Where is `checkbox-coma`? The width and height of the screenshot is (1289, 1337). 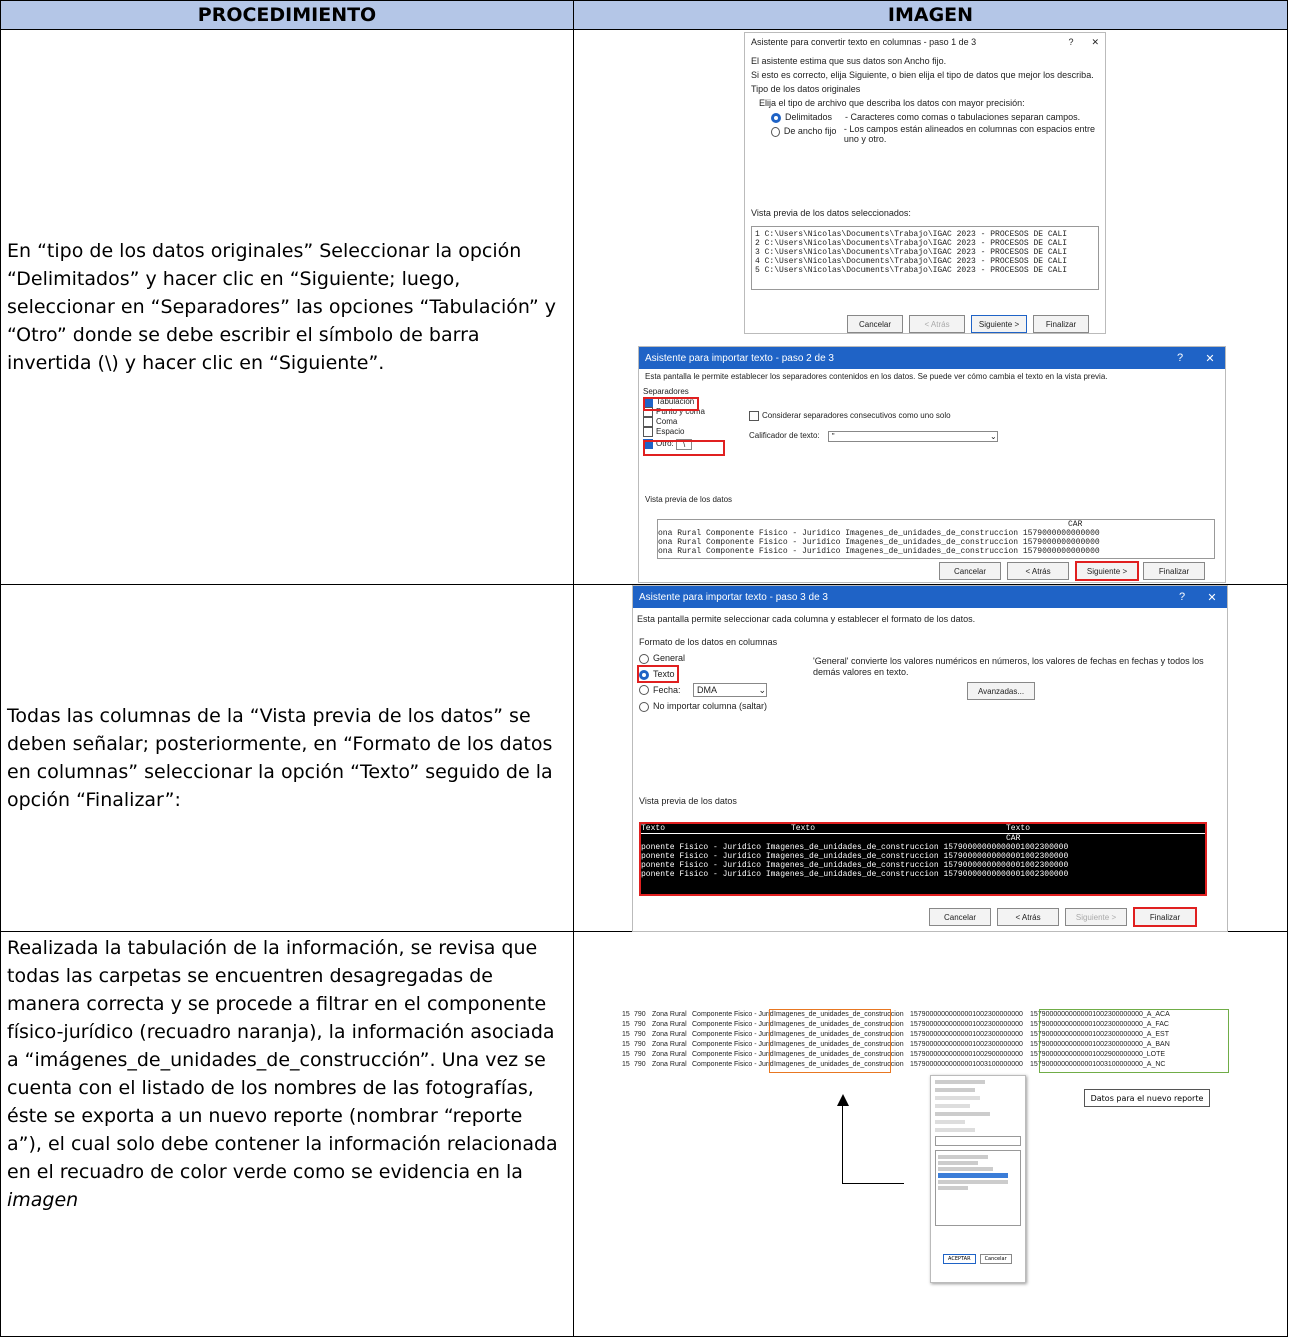 checkbox-coma is located at coordinates (648, 422).